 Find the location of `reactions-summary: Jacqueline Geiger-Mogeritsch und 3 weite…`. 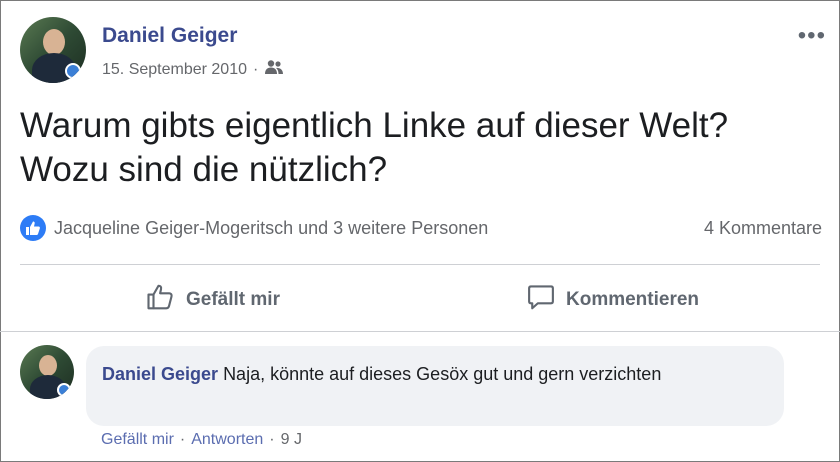

reactions-summary: Jacqueline Geiger-Mogeritsch und 3 weite… is located at coordinates (254, 228).